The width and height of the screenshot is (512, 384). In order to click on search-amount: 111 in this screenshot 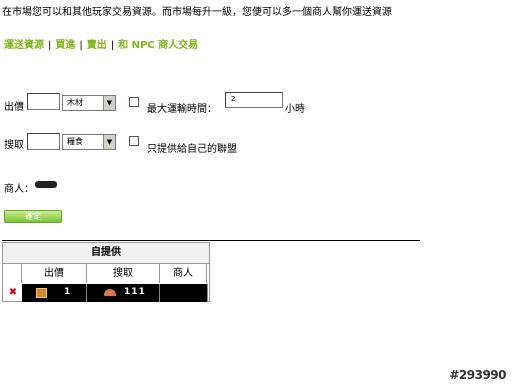, I will do `click(135, 292)`.